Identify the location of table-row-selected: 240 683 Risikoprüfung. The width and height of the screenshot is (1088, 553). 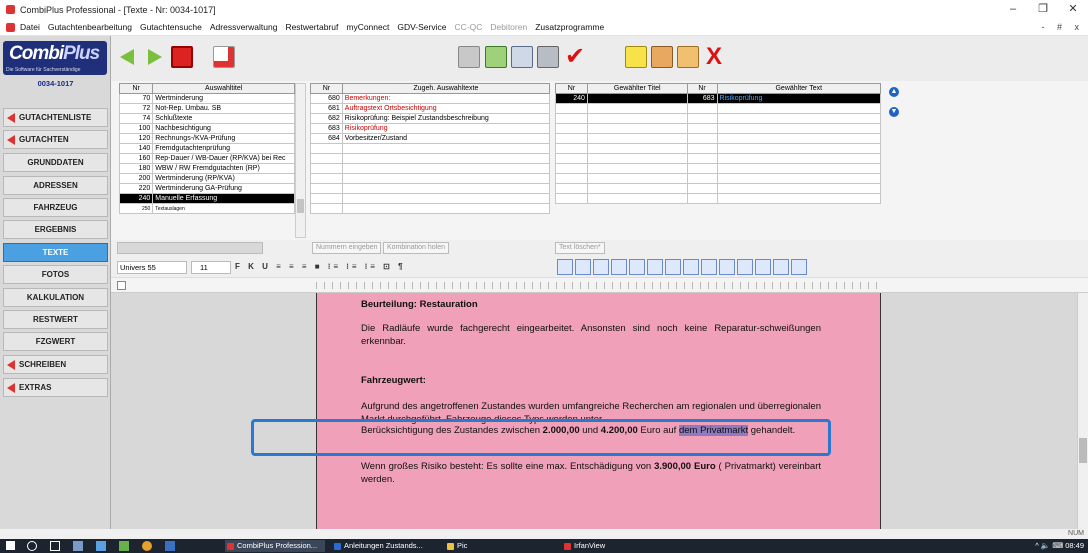
(718, 98).